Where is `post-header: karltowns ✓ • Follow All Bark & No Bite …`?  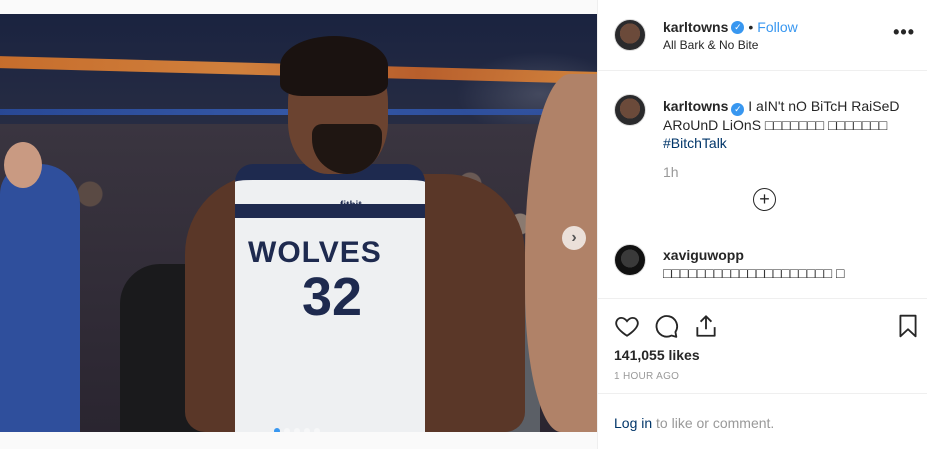
post-header: karltowns ✓ • Follow All Bark & No Bite … is located at coordinates (762, 35).